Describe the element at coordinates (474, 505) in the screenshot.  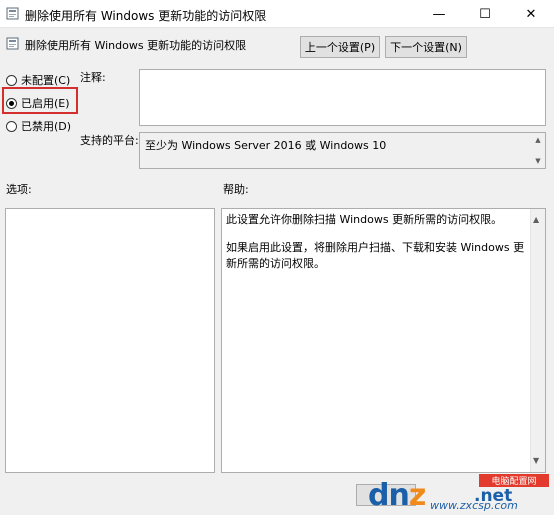
I see `watermark-url: www.zxcsp.com` at that location.